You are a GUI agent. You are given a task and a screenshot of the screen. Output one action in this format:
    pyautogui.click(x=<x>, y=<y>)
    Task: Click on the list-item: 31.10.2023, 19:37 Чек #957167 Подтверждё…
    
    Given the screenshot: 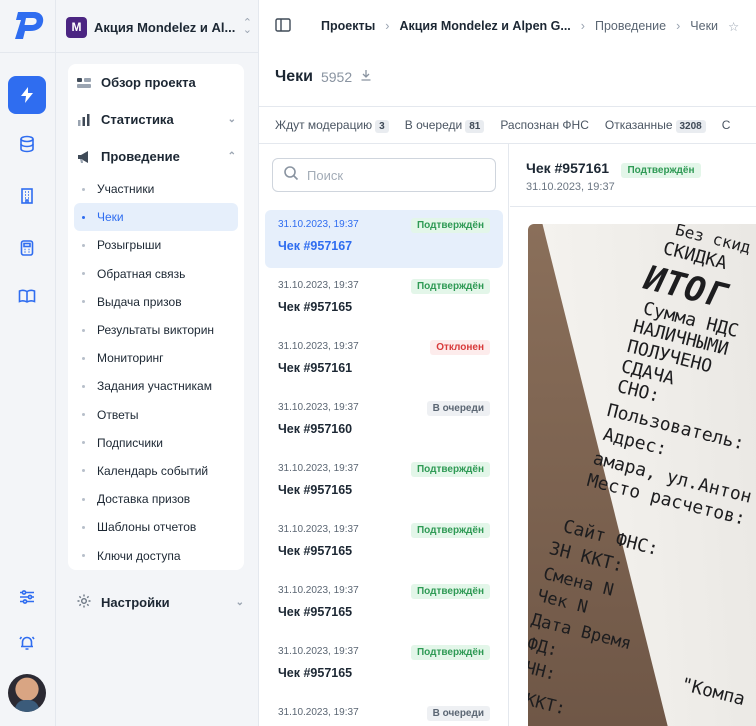 What is the action you would take?
    pyautogui.click(x=384, y=239)
    